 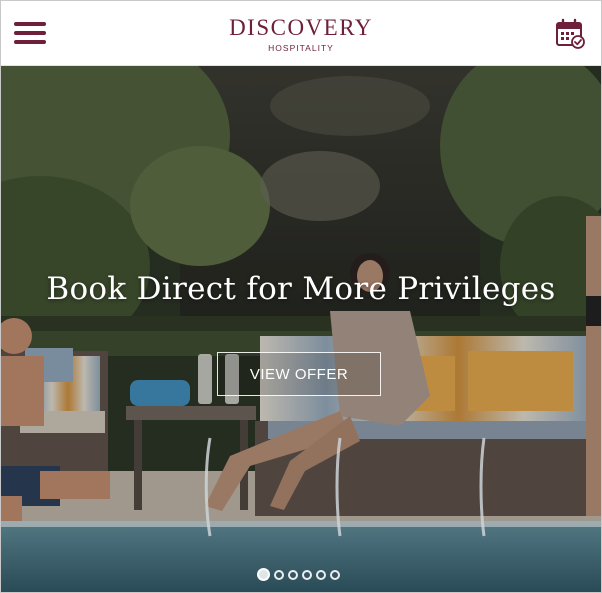 I want to click on site-header: DISCOVERY HOSPITALITY, so click(x=301, y=33).